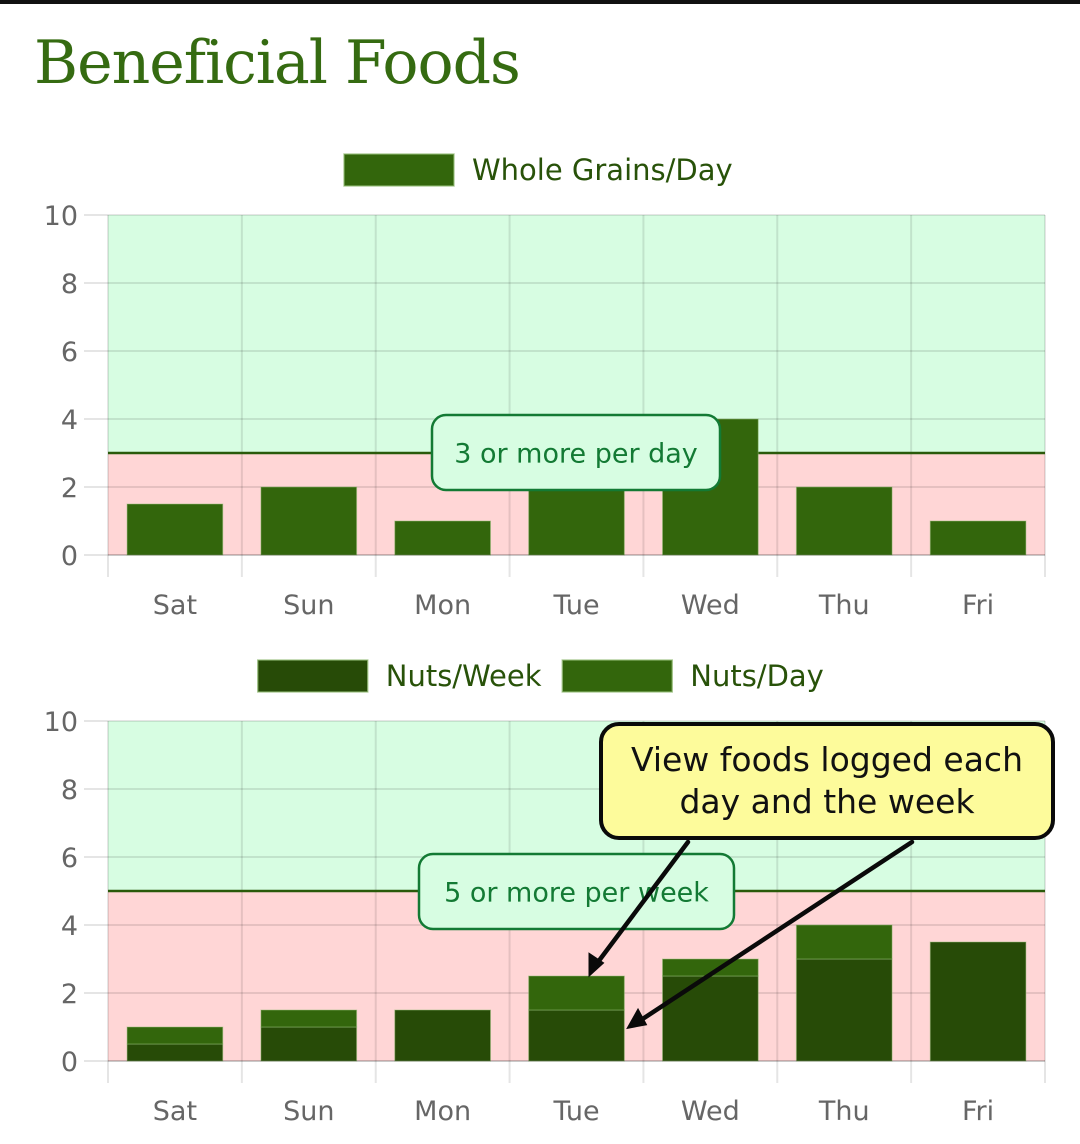 The height and width of the screenshot is (1144, 1080). What do you see at coordinates (978, 1001) in the screenshot?
I see `bar-nuts-weekfri` at bounding box center [978, 1001].